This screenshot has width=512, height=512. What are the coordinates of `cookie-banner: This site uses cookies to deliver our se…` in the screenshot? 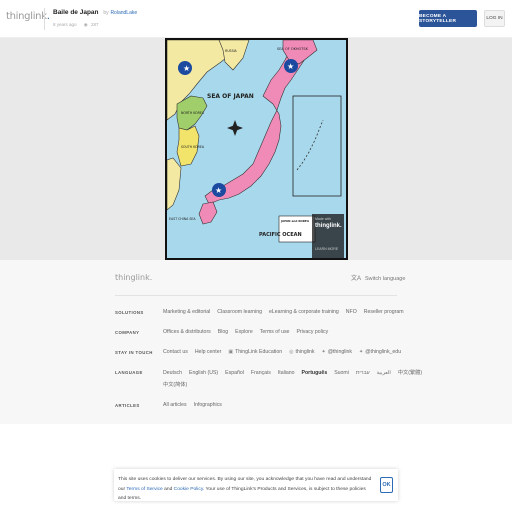 It's located at (256, 485).